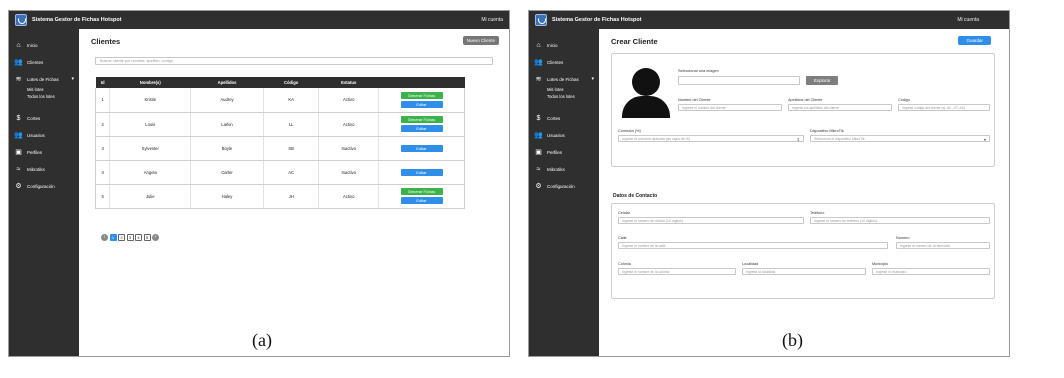 This screenshot has width=1064, height=378. Describe the element at coordinates (646, 107) in the screenshot. I see `avatar-body` at that location.